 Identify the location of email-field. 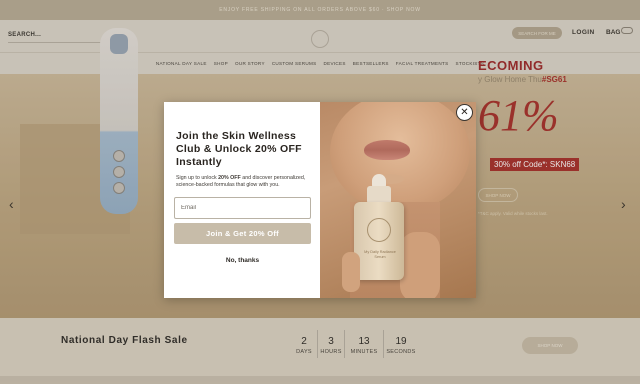
(242, 208).